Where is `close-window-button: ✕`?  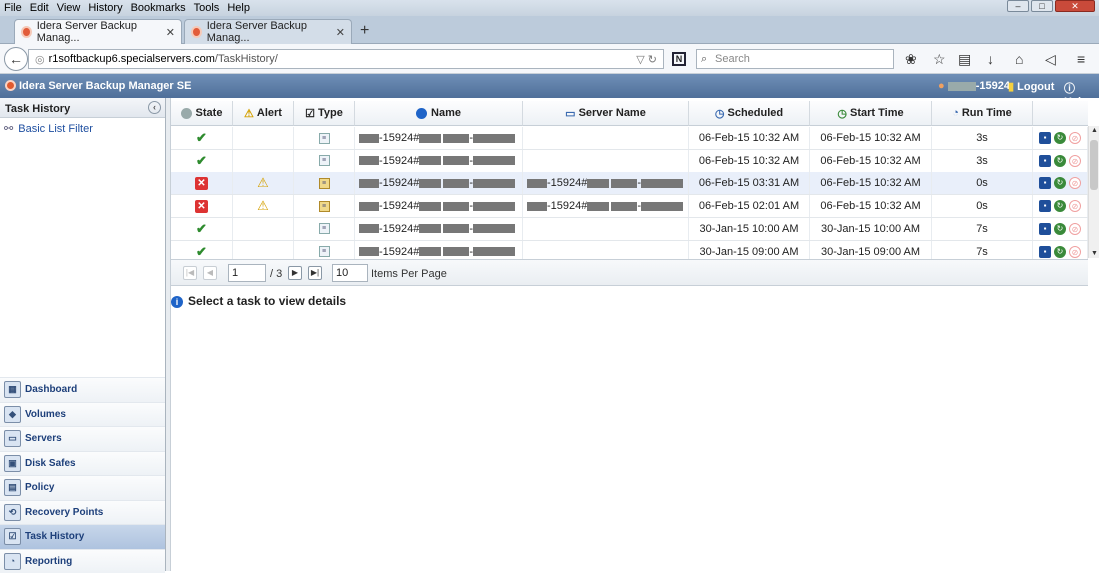 close-window-button: ✕ is located at coordinates (1075, 6).